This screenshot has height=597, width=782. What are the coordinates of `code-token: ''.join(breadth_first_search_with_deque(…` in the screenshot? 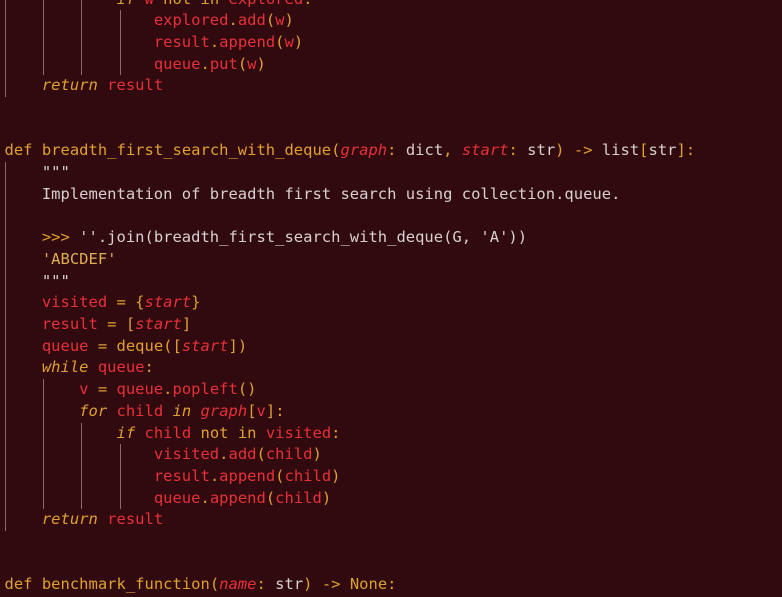 It's located at (298, 237).